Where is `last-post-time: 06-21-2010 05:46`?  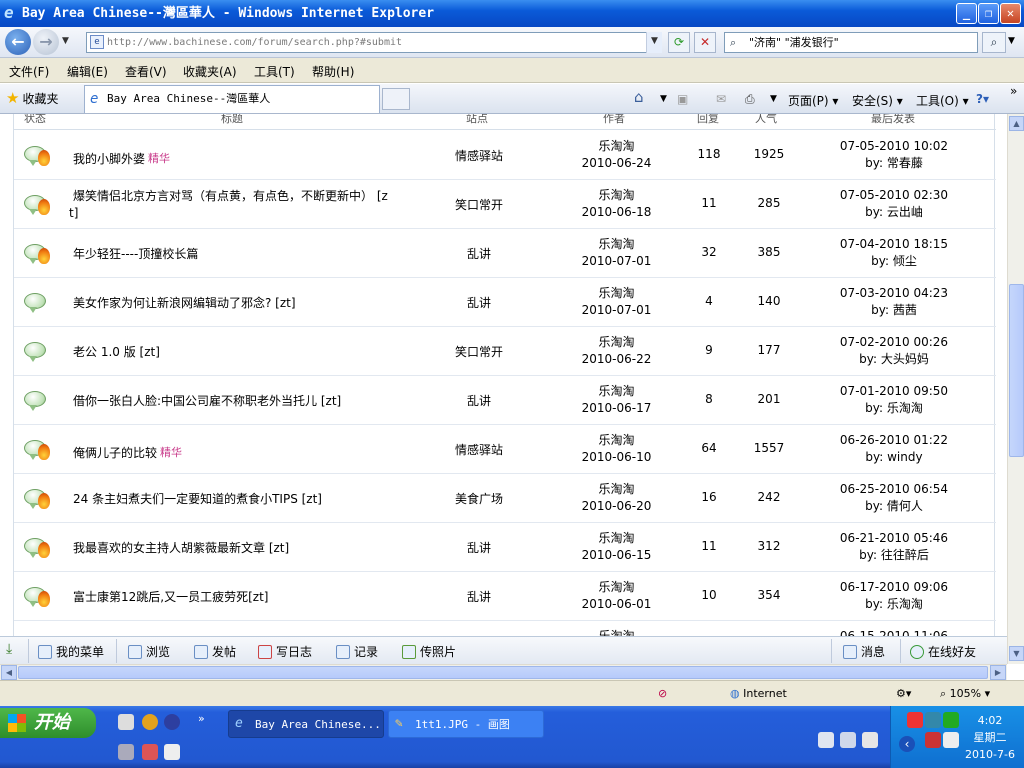
last-post-time: 06-21-2010 05:46 is located at coordinates (894, 538).